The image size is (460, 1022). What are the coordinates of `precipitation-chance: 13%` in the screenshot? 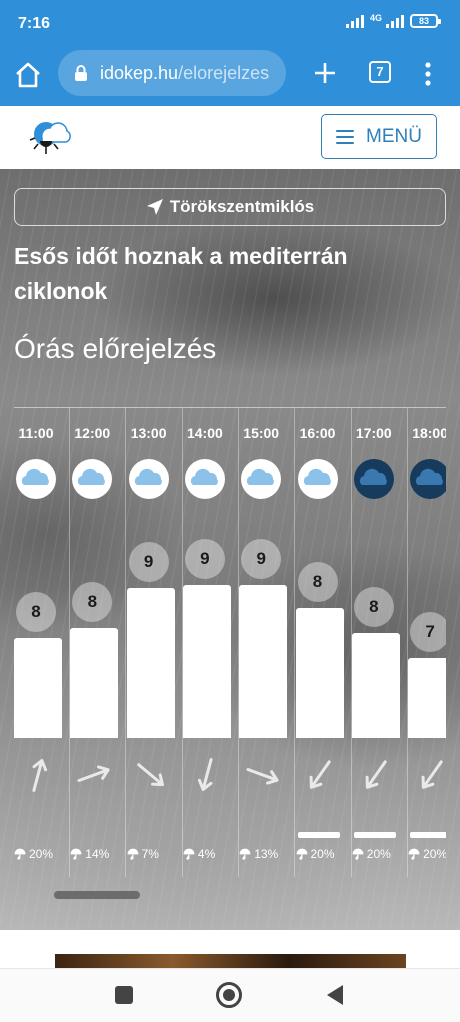 It's located at (267, 854).